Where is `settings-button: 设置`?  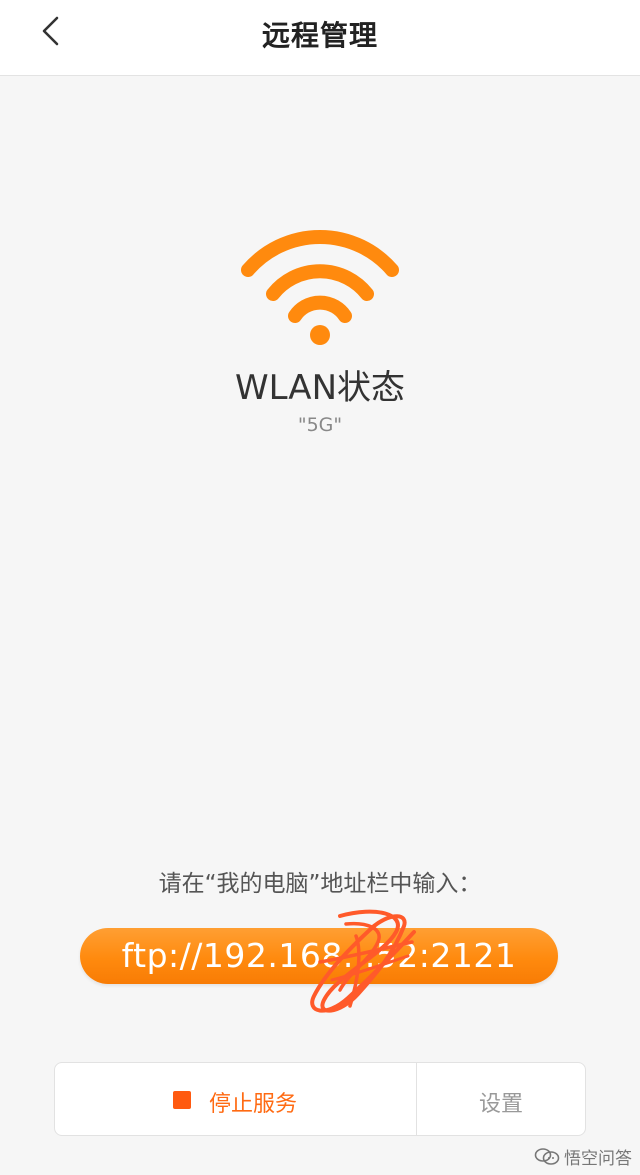 settings-button: 设置 is located at coordinates (501, 1099).